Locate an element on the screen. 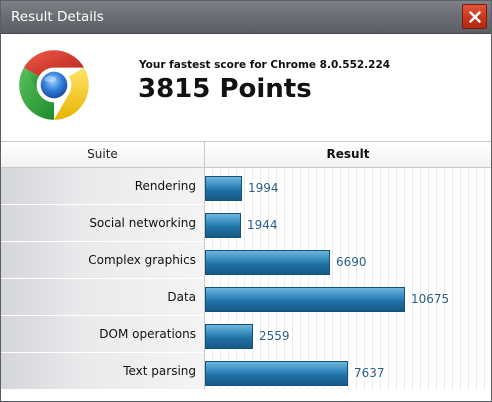 The image size is (492, 402). suite-cell: DOM operations is located at coordinates (103, 334).